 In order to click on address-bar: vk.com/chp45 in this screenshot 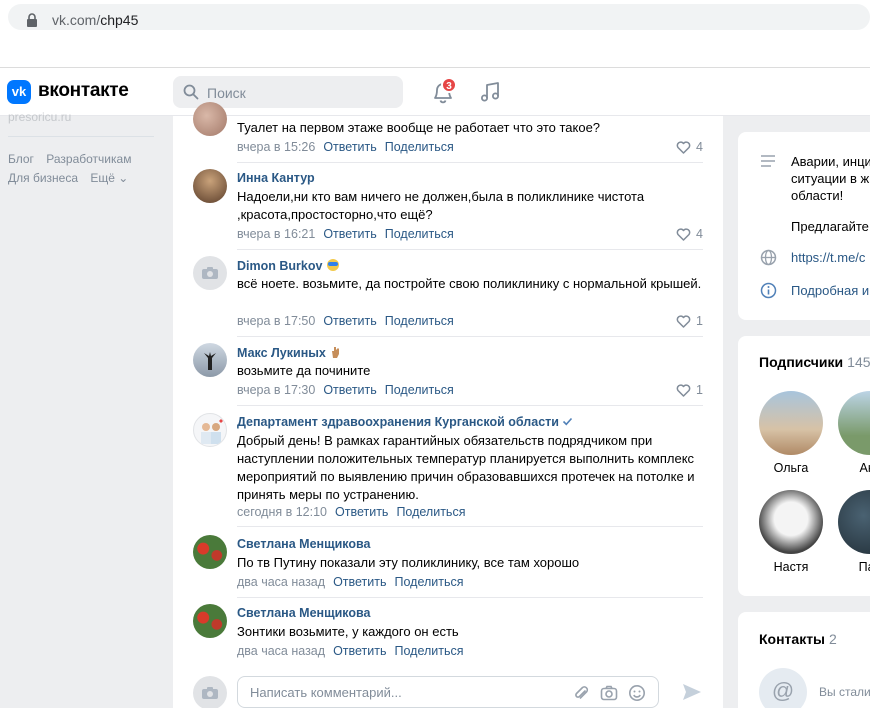, I will do `click(439, 17)`.